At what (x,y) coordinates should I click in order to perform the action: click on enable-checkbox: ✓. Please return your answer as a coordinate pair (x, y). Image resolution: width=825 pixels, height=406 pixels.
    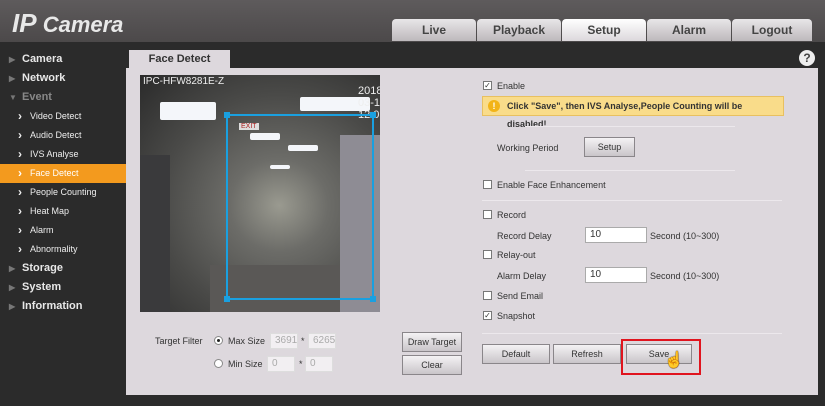
    Looking at the image, I should click on (487, 85).